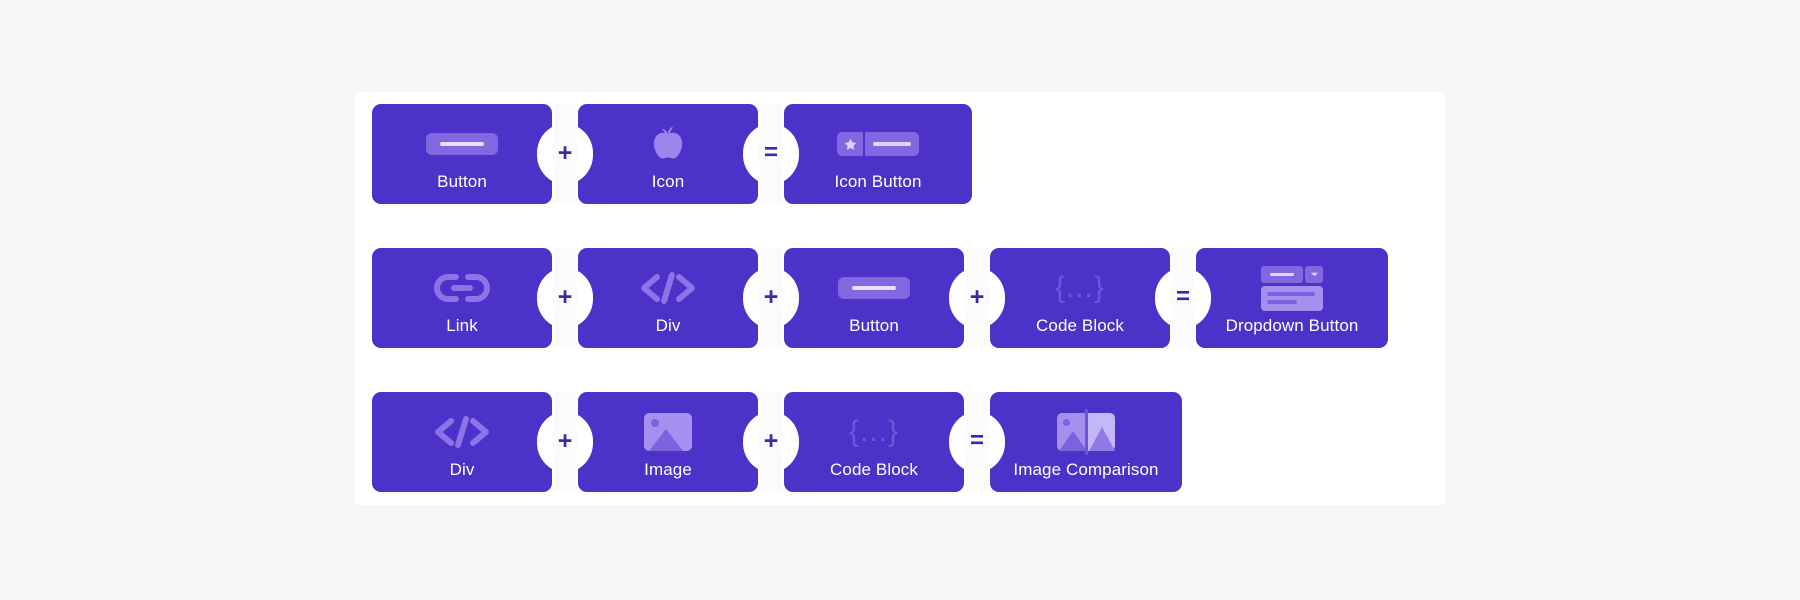 This screenshot has height=600, width=1800. Describe the element at coordinates (1292, 325) in the screenshot. I see `card-label: Dropdown Button` at that location.